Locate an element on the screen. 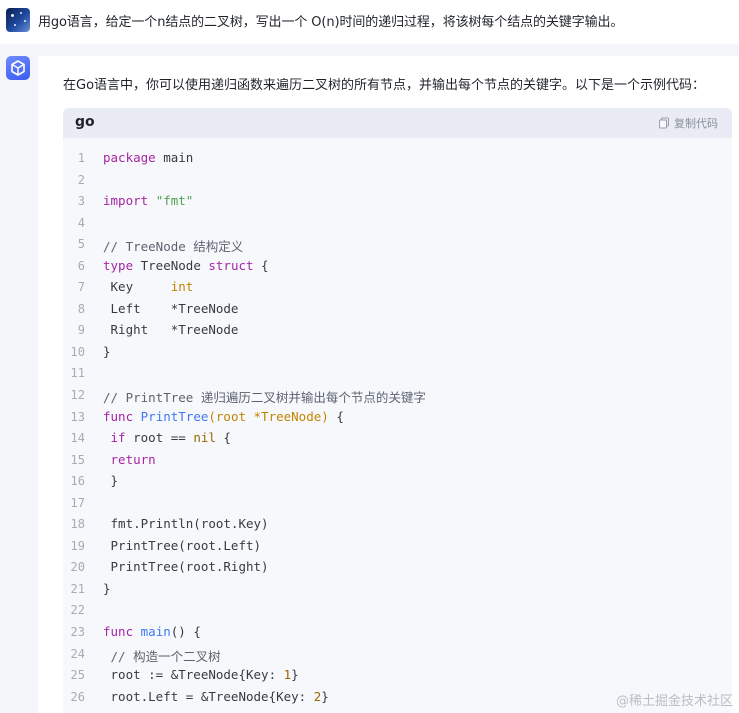 The image size is (739, 713). code-token: if is located at coordinates (118, 438).